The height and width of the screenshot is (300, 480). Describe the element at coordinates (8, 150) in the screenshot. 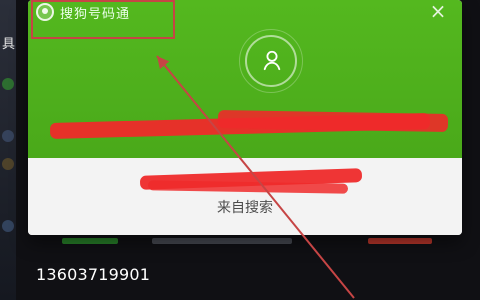

I see `background-left-sidebar: 具` at that location.